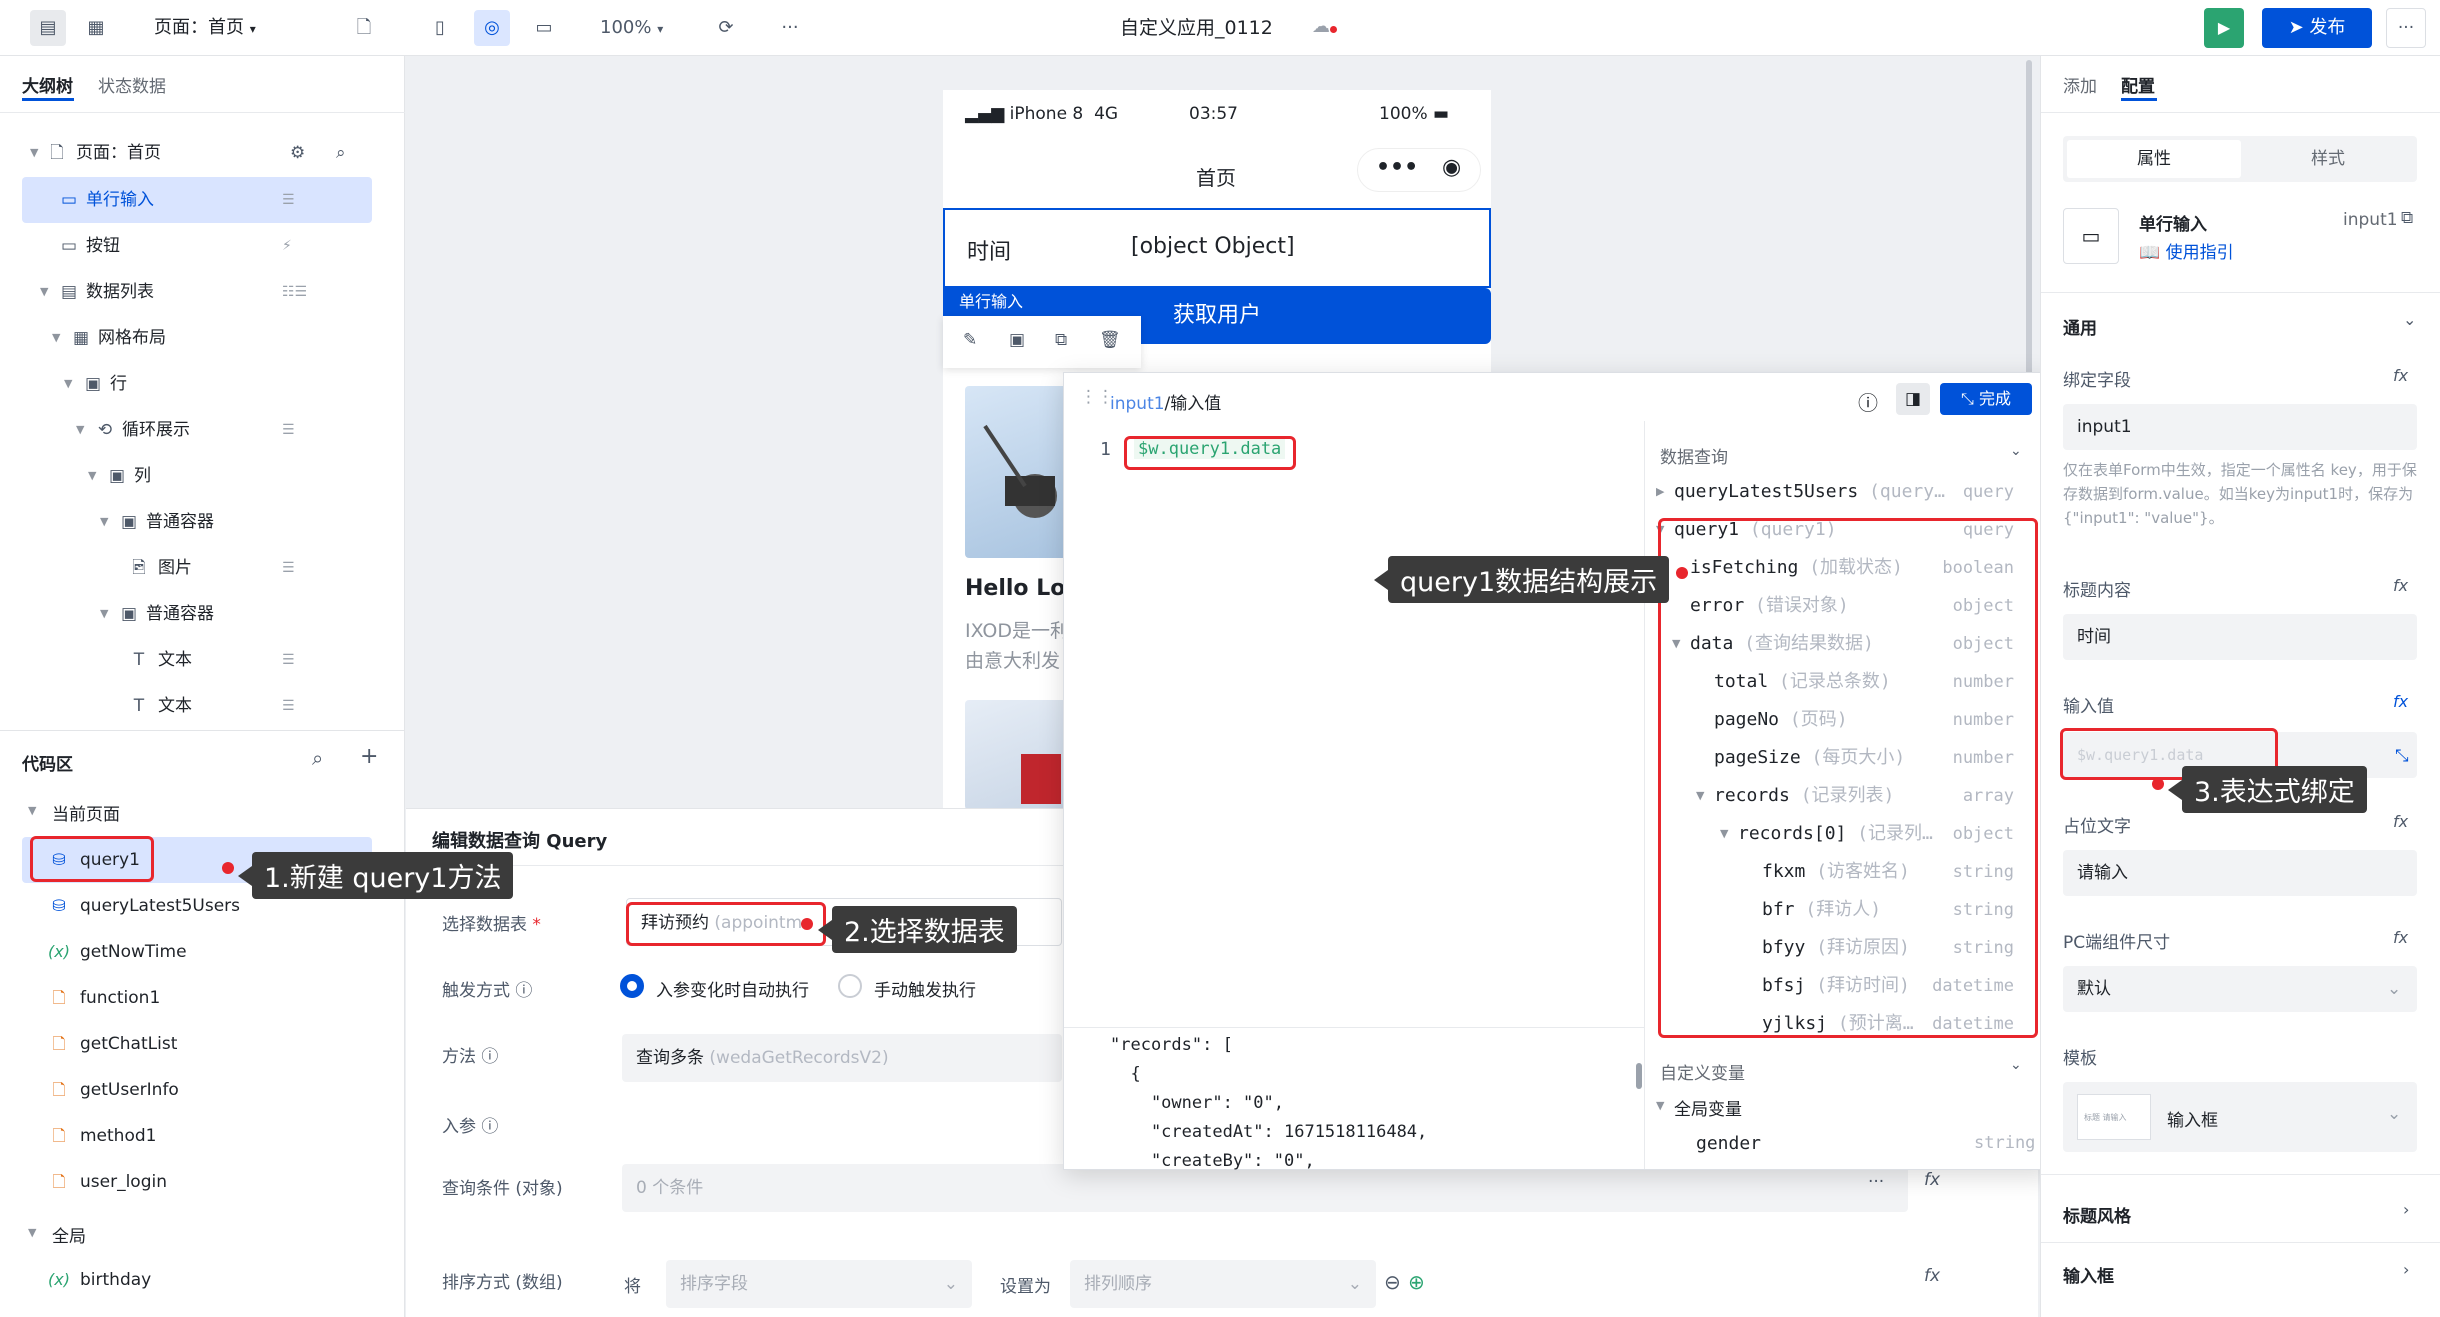 This screenshot has height=1317, width=2440. What do you see at coordinates (2154, 159) in the screenshot?
I see `segment-attributes: 属性` at bounding box center [2154, 159].